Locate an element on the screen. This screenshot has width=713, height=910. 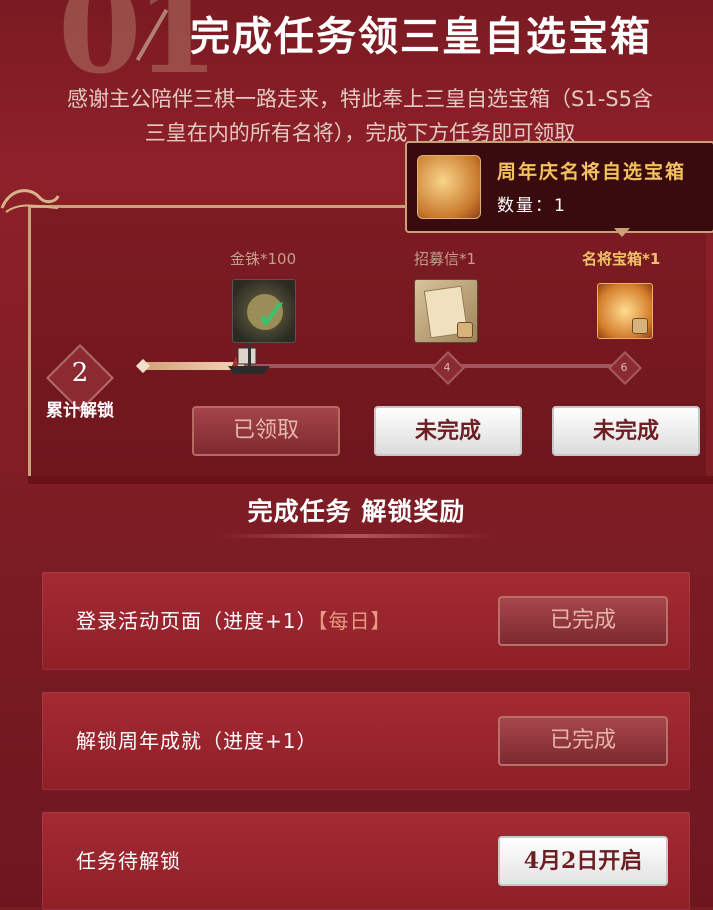
task-label: 登录活动页面（进度+1）【每日】 is located at coordinates (233, 619).